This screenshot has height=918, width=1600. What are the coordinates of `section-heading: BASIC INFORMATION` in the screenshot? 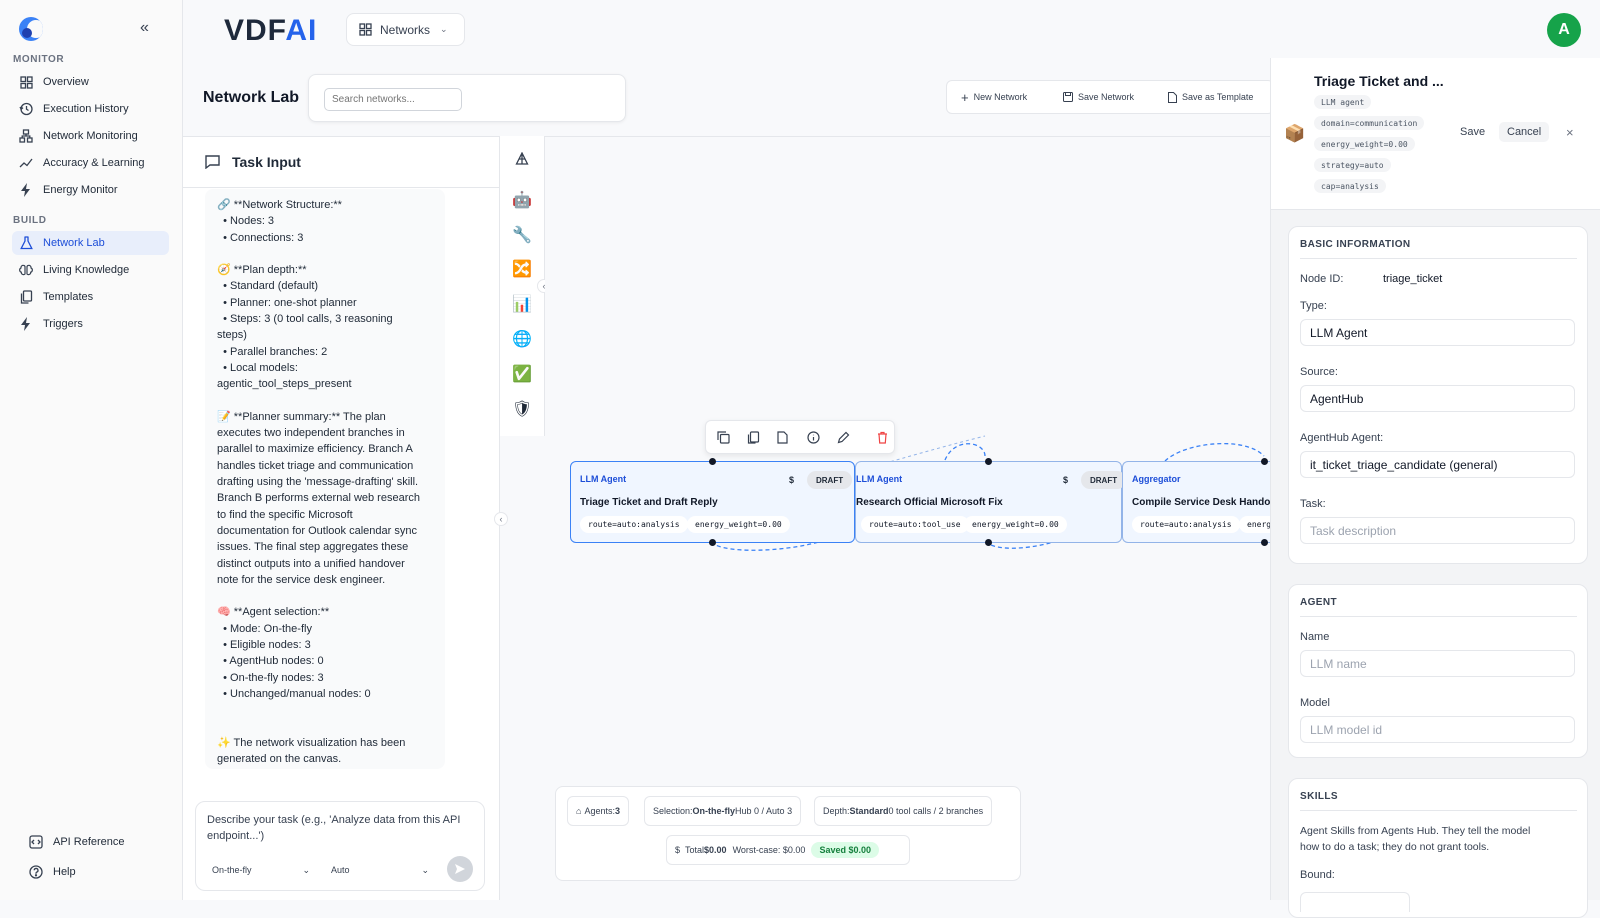 It's located at (1355, 244).